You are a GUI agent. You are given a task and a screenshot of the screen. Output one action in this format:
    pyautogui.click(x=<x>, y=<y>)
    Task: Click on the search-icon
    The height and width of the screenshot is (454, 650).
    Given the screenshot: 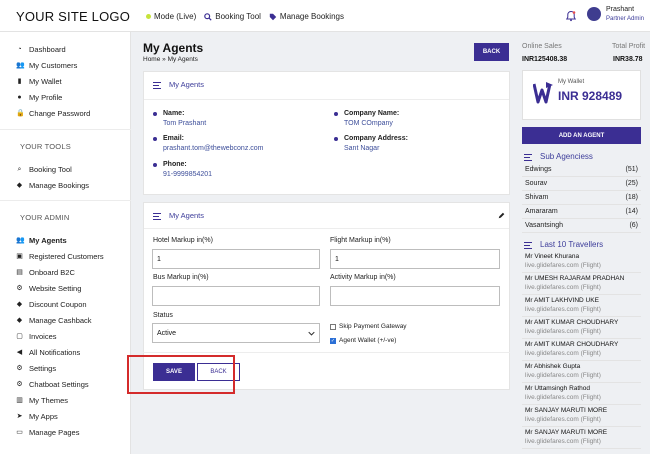 What is the action you would take?
    pyautogui.click(x=208, y=16)
    